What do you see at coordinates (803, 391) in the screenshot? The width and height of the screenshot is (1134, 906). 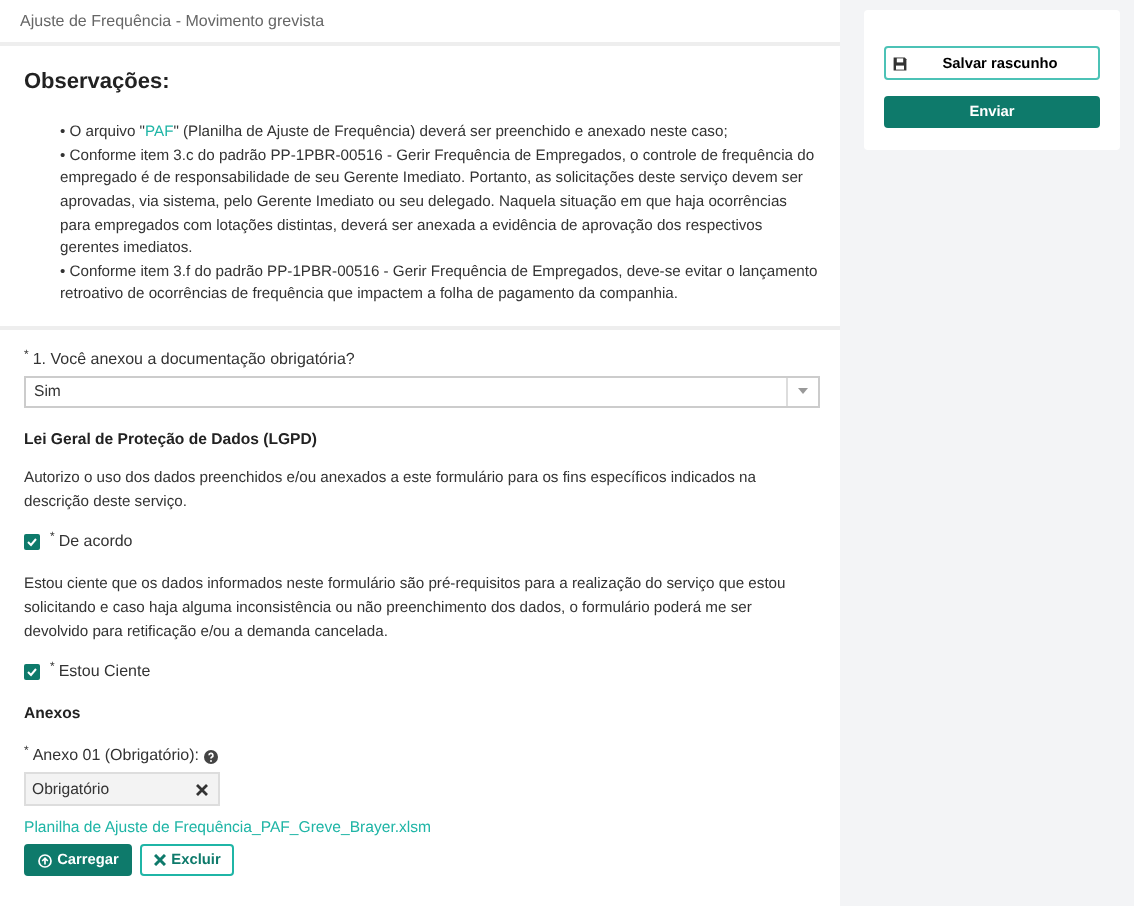 I see `caret-icon` at bounding box center [803, 391].